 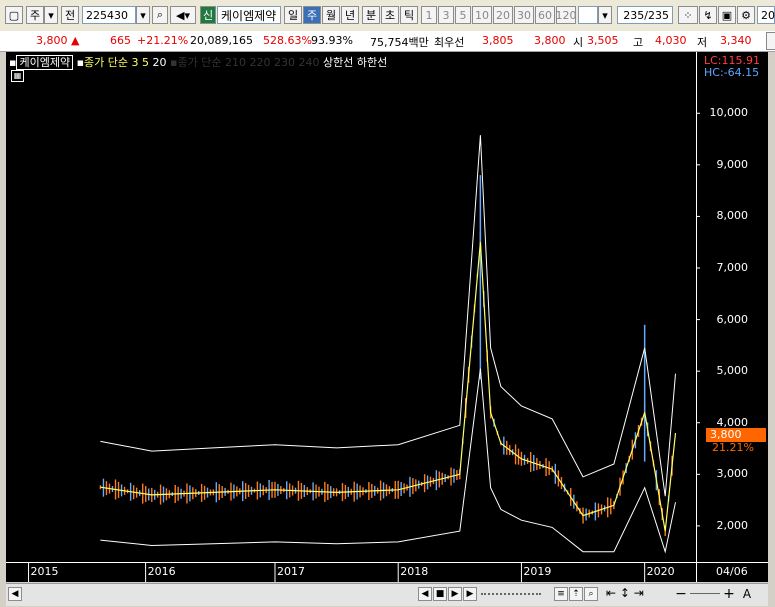 What do you see at coordinates (591, 594) in the screenshot?
I see `zoom-icon: ⌕` at bounding box center [591, 594].